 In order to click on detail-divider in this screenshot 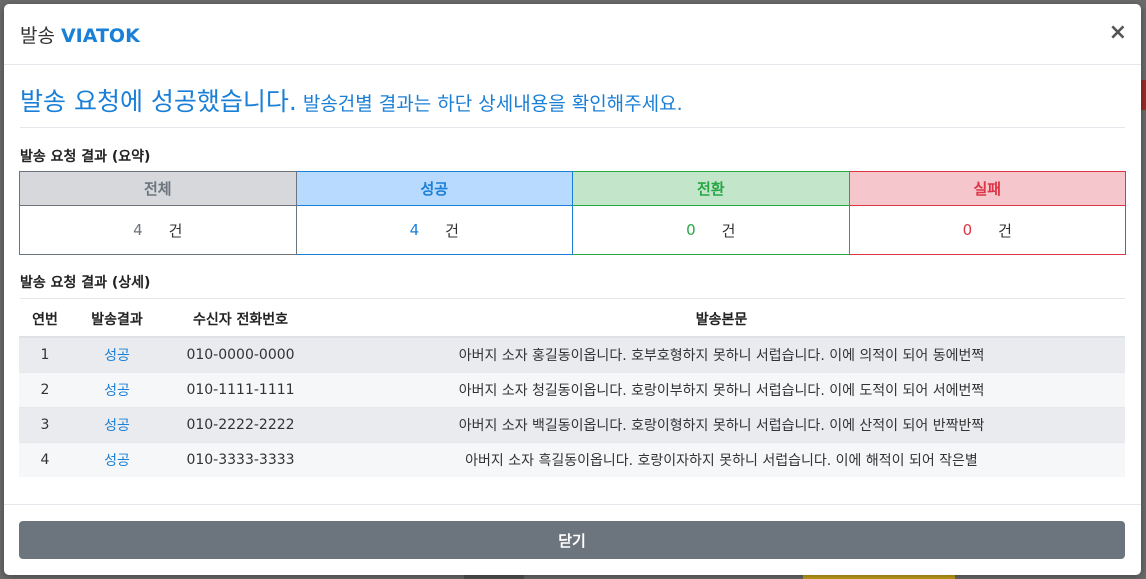, I will do `click(572, 298)`.